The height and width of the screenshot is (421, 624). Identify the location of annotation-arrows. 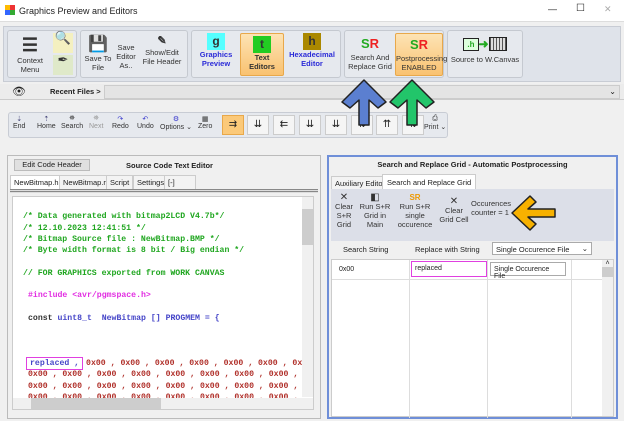
(448, 155).